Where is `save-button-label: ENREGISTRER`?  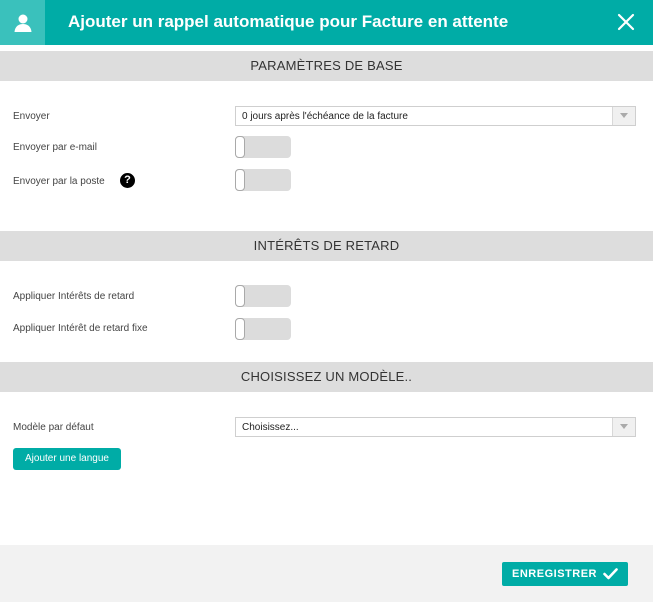
save-button-label: ENREGISTRER is located at coordinates (554, 574).